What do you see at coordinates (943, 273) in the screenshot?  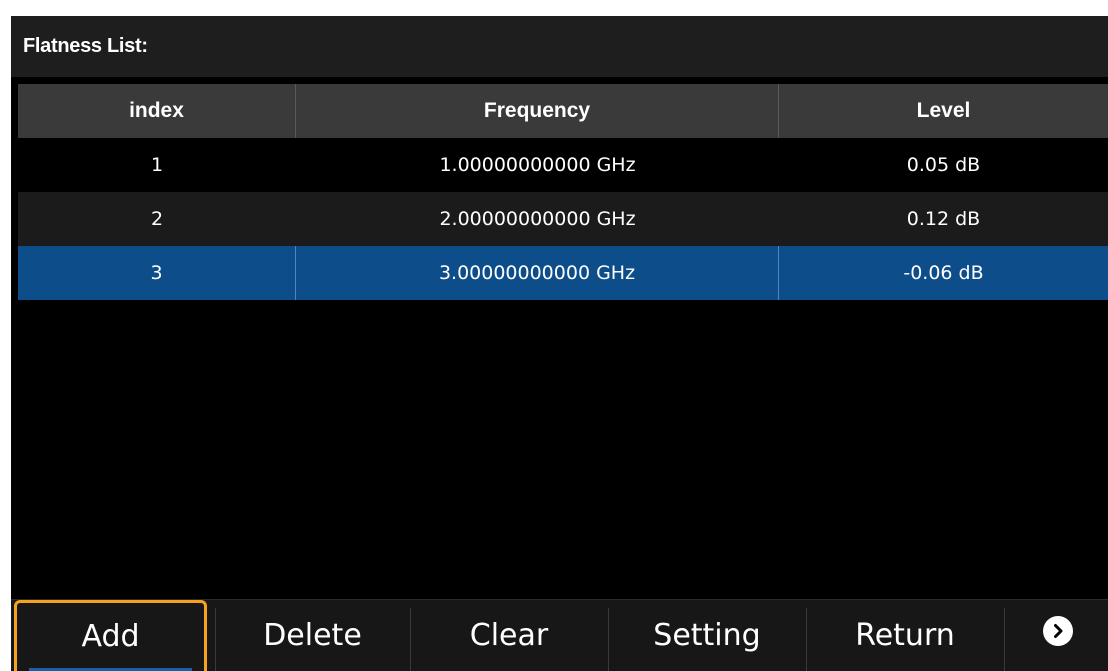 I see `cell-level: -0.06 dB` at bounding box center [943, 273].